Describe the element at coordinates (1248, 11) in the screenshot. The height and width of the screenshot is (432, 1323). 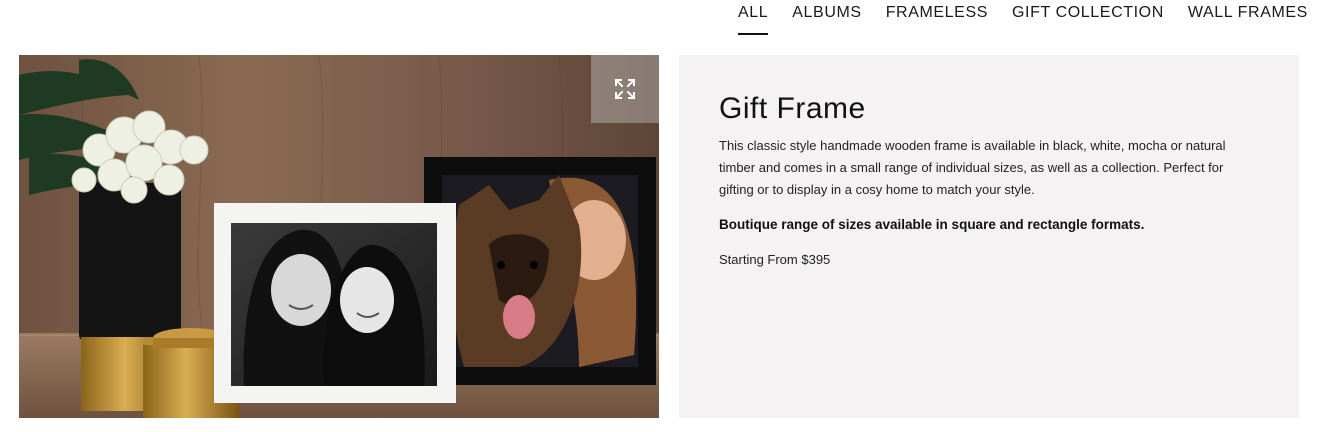
I see `tab-wall-frames: WALL FRAMES` at that location.